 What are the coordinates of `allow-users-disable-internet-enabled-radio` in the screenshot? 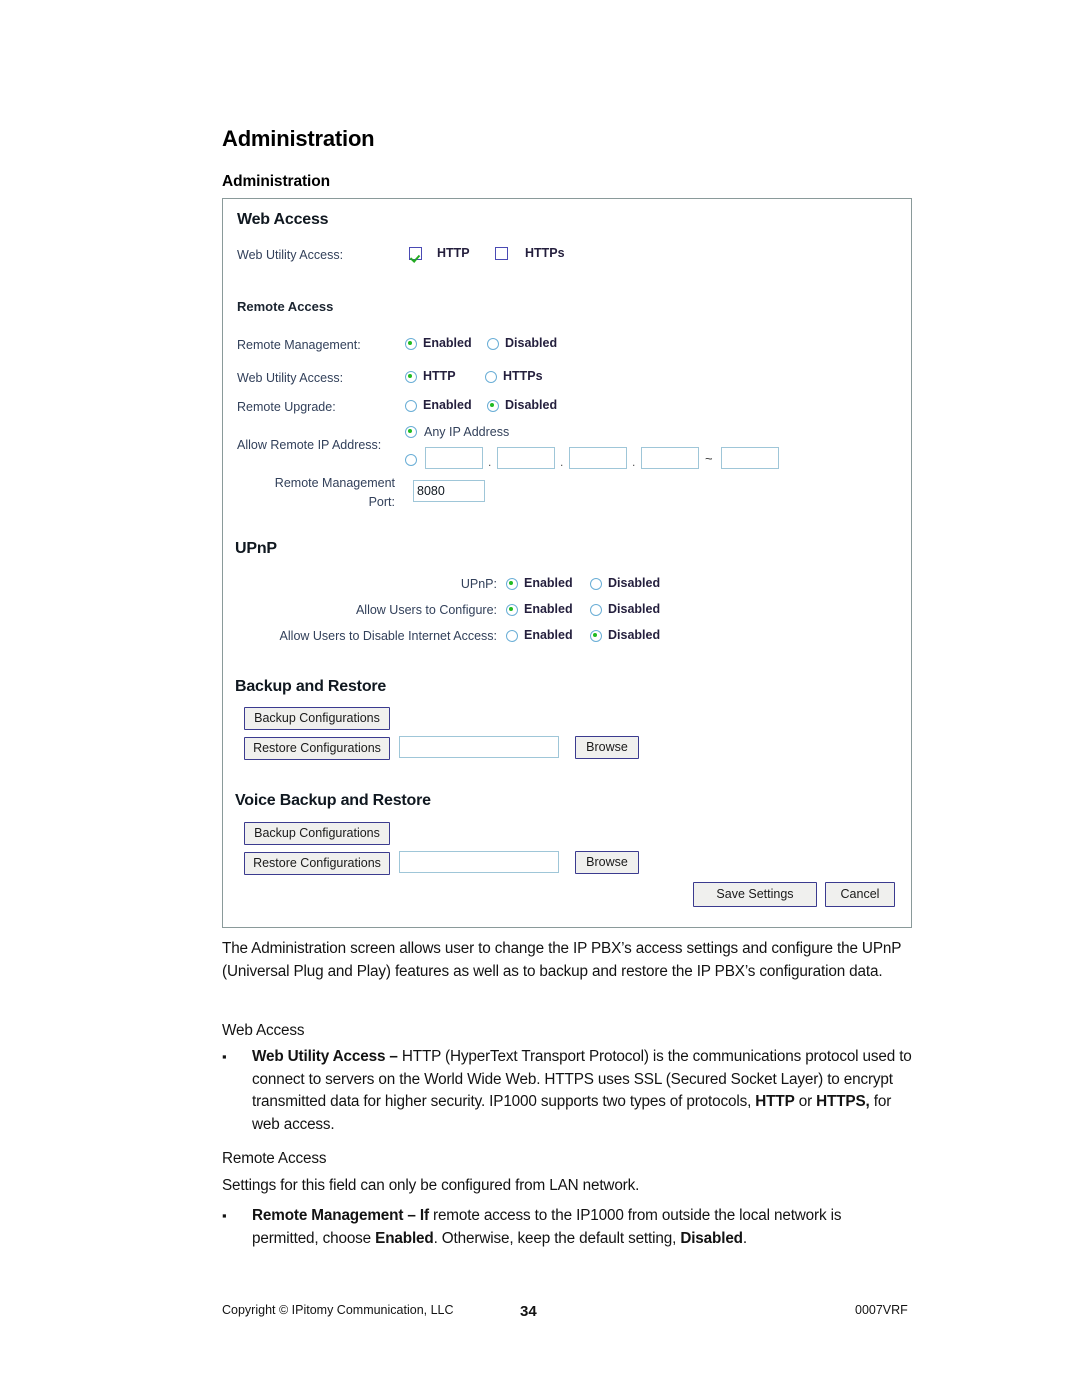 It's located at (512, 636).